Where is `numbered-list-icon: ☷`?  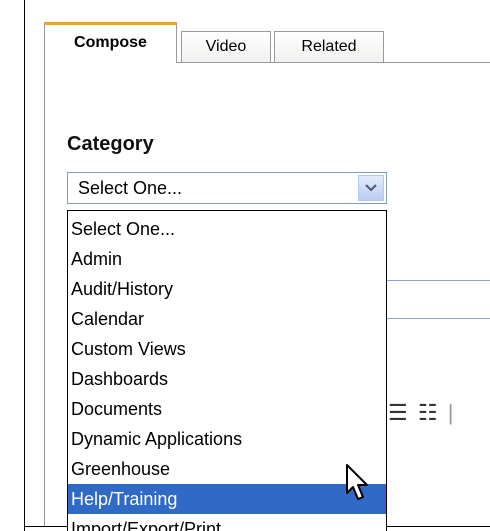
numbered-list-icon: ☷ is located at coordinates (429, 412).